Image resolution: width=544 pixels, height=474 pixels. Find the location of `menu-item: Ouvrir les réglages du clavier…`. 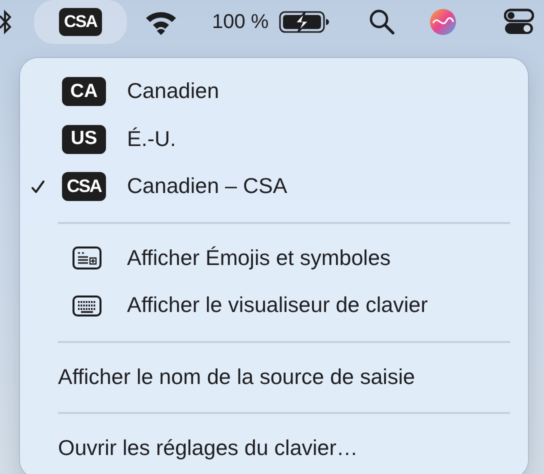

menu-item: Ouvrir les réglages du clavier… is located at coordinates (208, 449).